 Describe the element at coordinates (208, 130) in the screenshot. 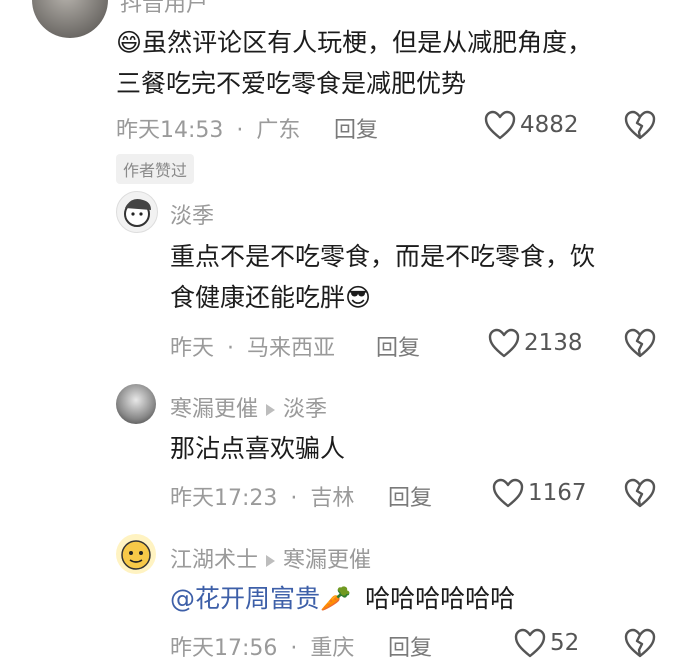

I see `comment-meta: 昨天14:53 · 广东` at that location.